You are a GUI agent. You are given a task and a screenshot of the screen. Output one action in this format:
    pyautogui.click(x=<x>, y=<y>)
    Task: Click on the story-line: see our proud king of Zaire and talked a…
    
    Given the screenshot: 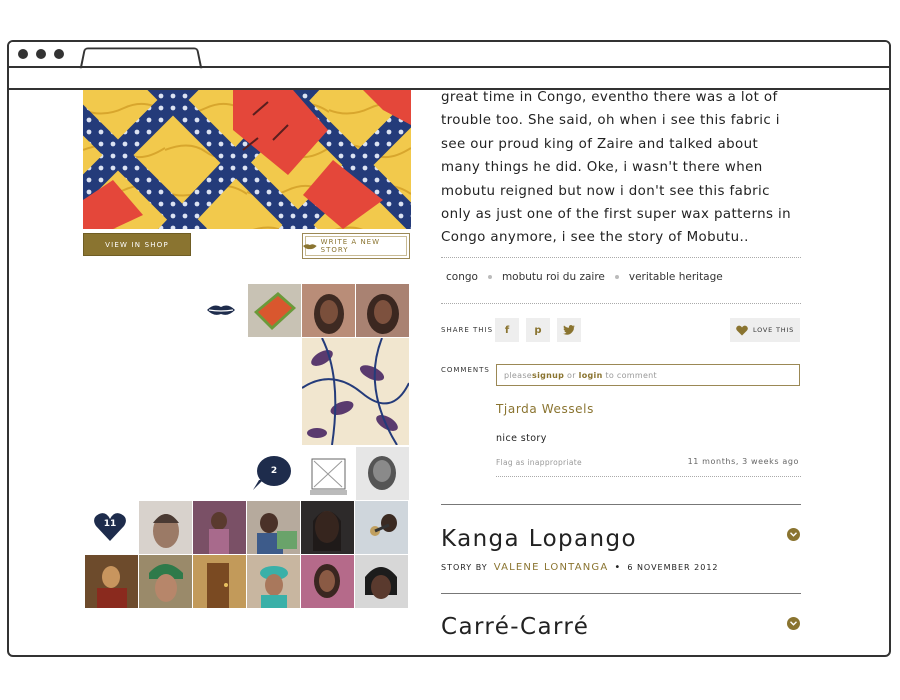 What is the action you would take?
    pyautogui.click(x=600, y=144)
    